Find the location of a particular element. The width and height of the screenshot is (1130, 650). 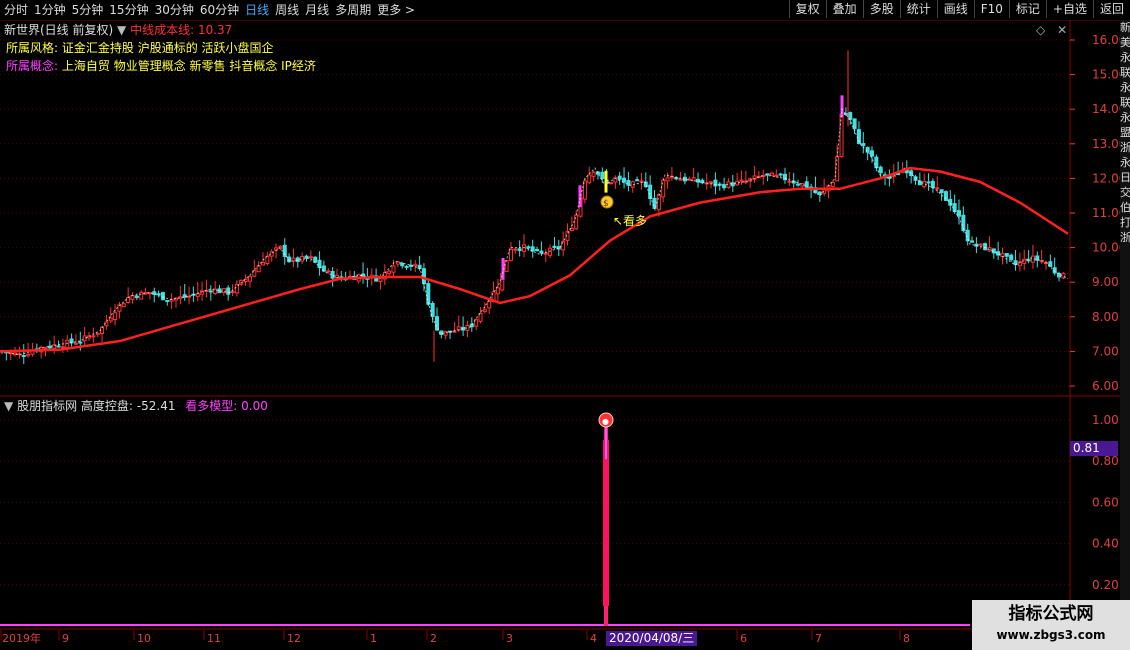

bullish-annotation: ↖看多 is located at coordinates (630, 221).